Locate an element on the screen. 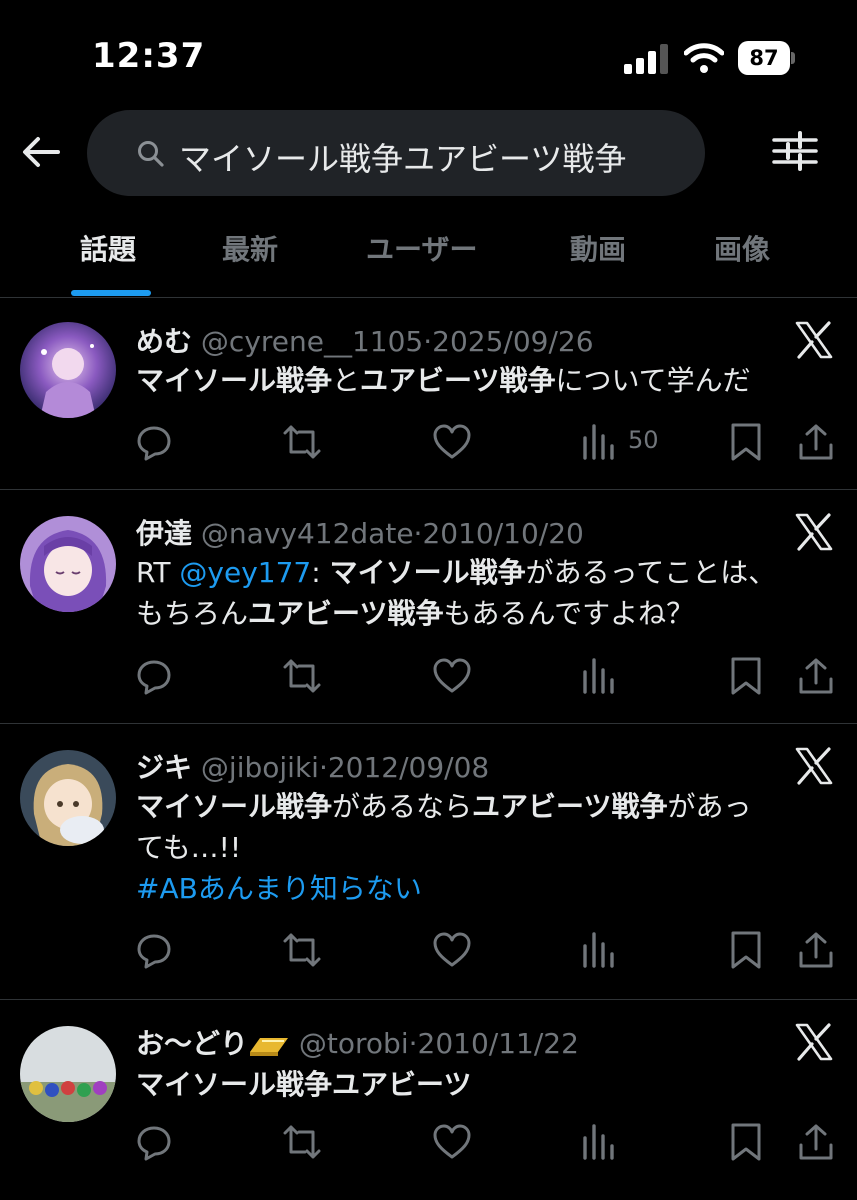 The height and width of the screenshot is (1200, 857). search-query: マイソール戦争ユアビーツ戦争 is located at coordinates (403, 159).